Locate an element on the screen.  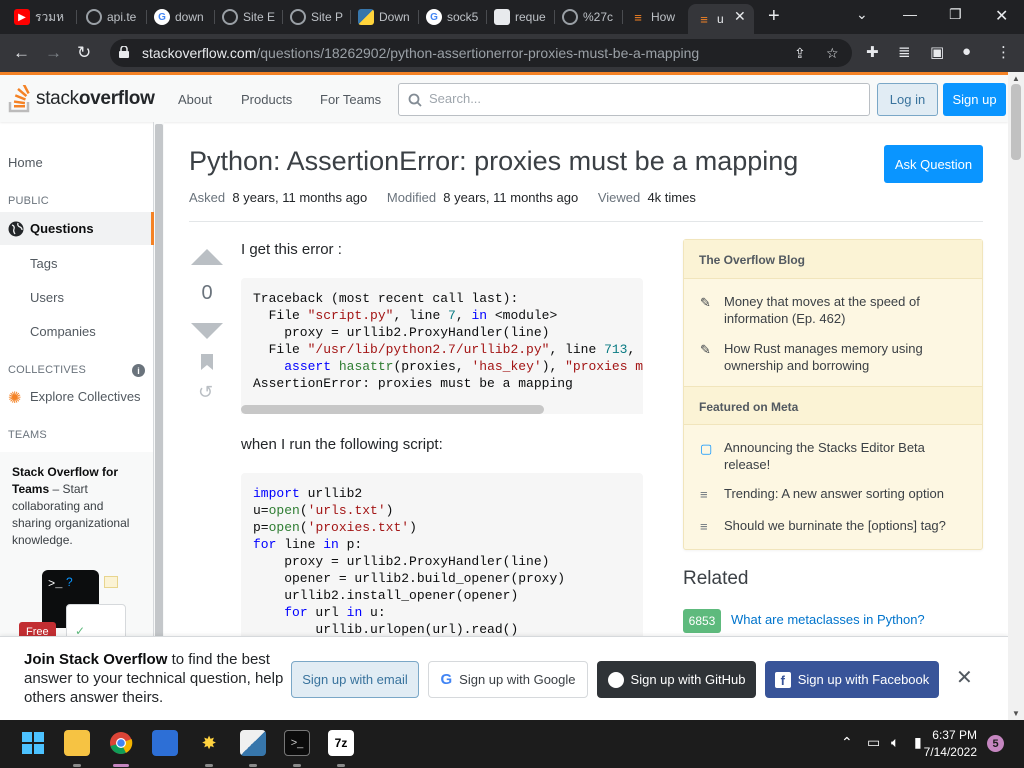
browser-tab: G sock5 is located at coordinates (451, 17).